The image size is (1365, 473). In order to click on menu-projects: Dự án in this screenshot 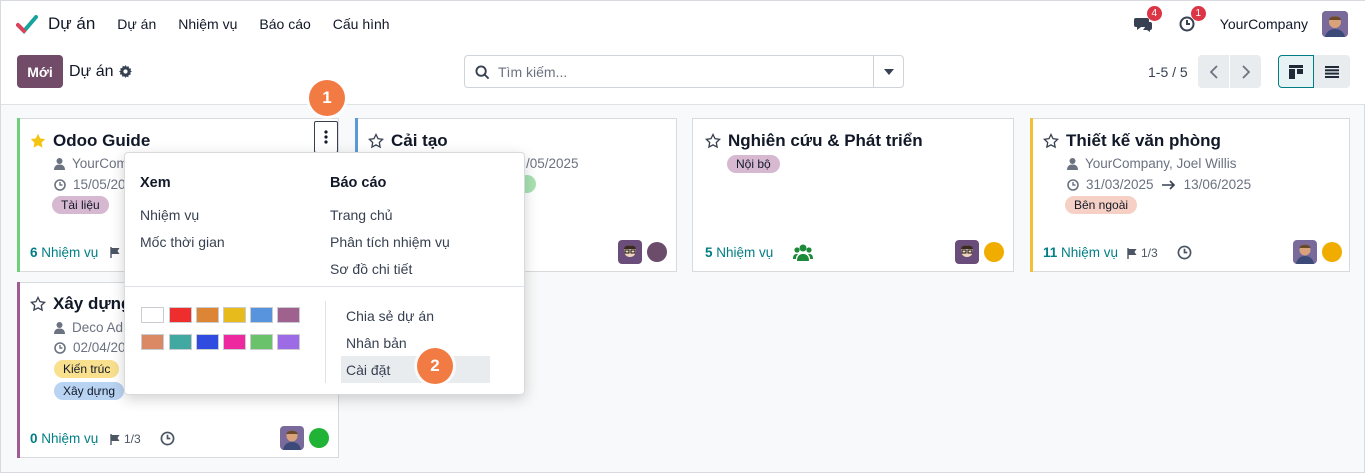, I will do `click(136, 24)`.